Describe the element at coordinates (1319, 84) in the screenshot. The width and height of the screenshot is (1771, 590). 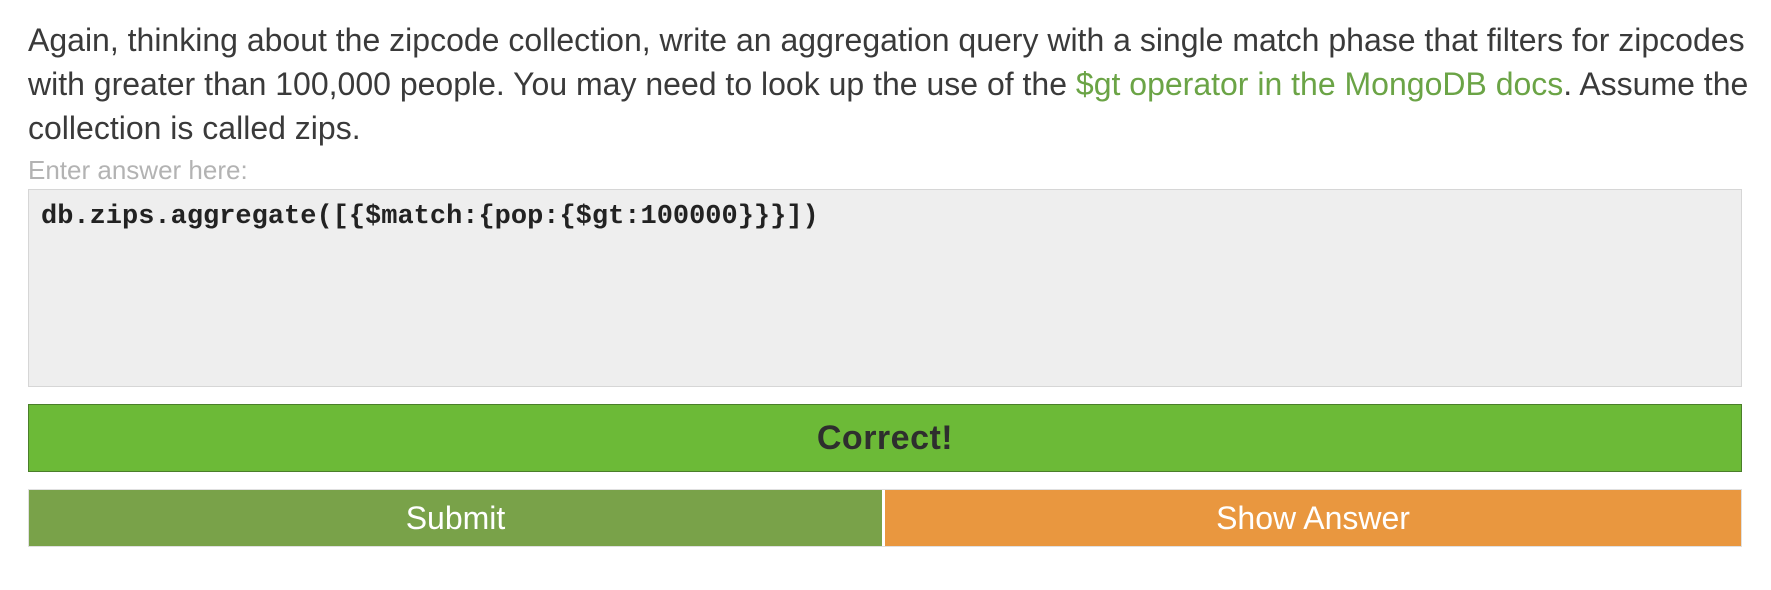
I see `mongodb-docs-link: $gt operator in the MongoDB docs` at that location.